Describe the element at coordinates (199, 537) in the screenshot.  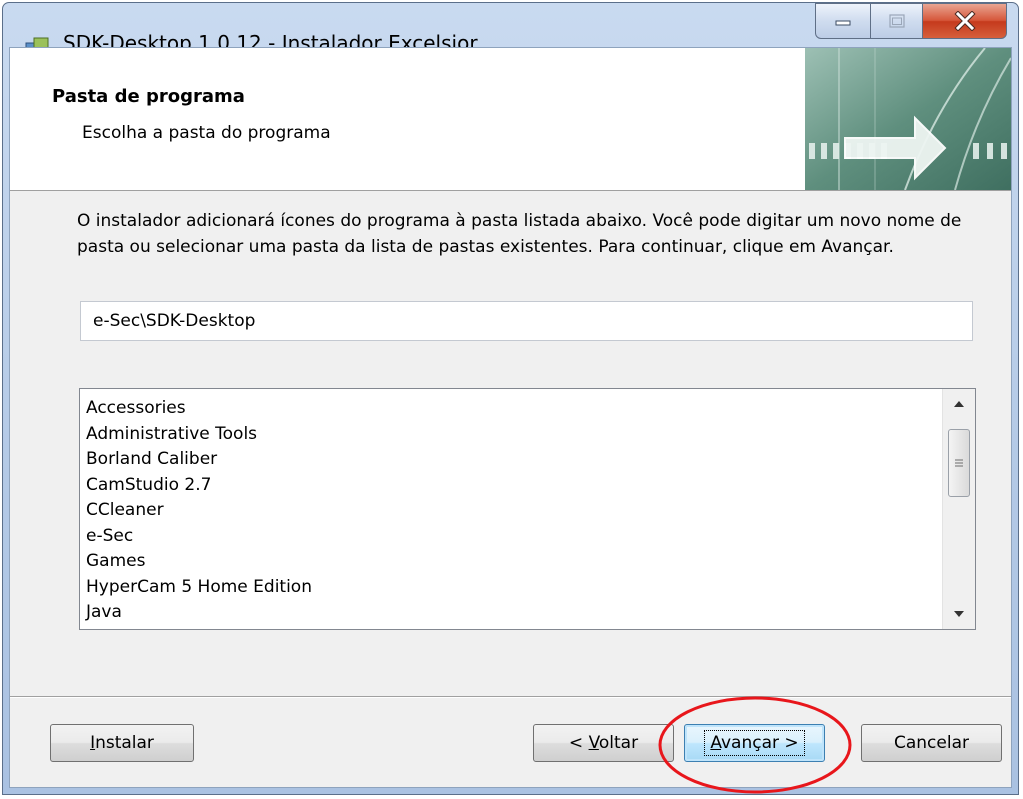
I see `folder-list-item: e-Sec` at that location.